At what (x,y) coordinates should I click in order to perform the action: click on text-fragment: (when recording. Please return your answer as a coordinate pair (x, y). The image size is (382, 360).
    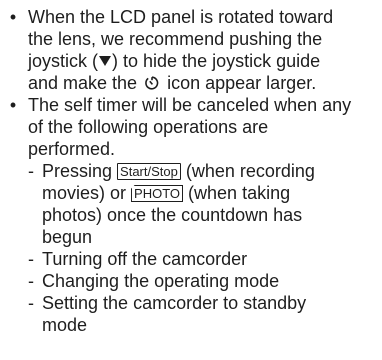
    Looking at the image, I should click on (250, 171).